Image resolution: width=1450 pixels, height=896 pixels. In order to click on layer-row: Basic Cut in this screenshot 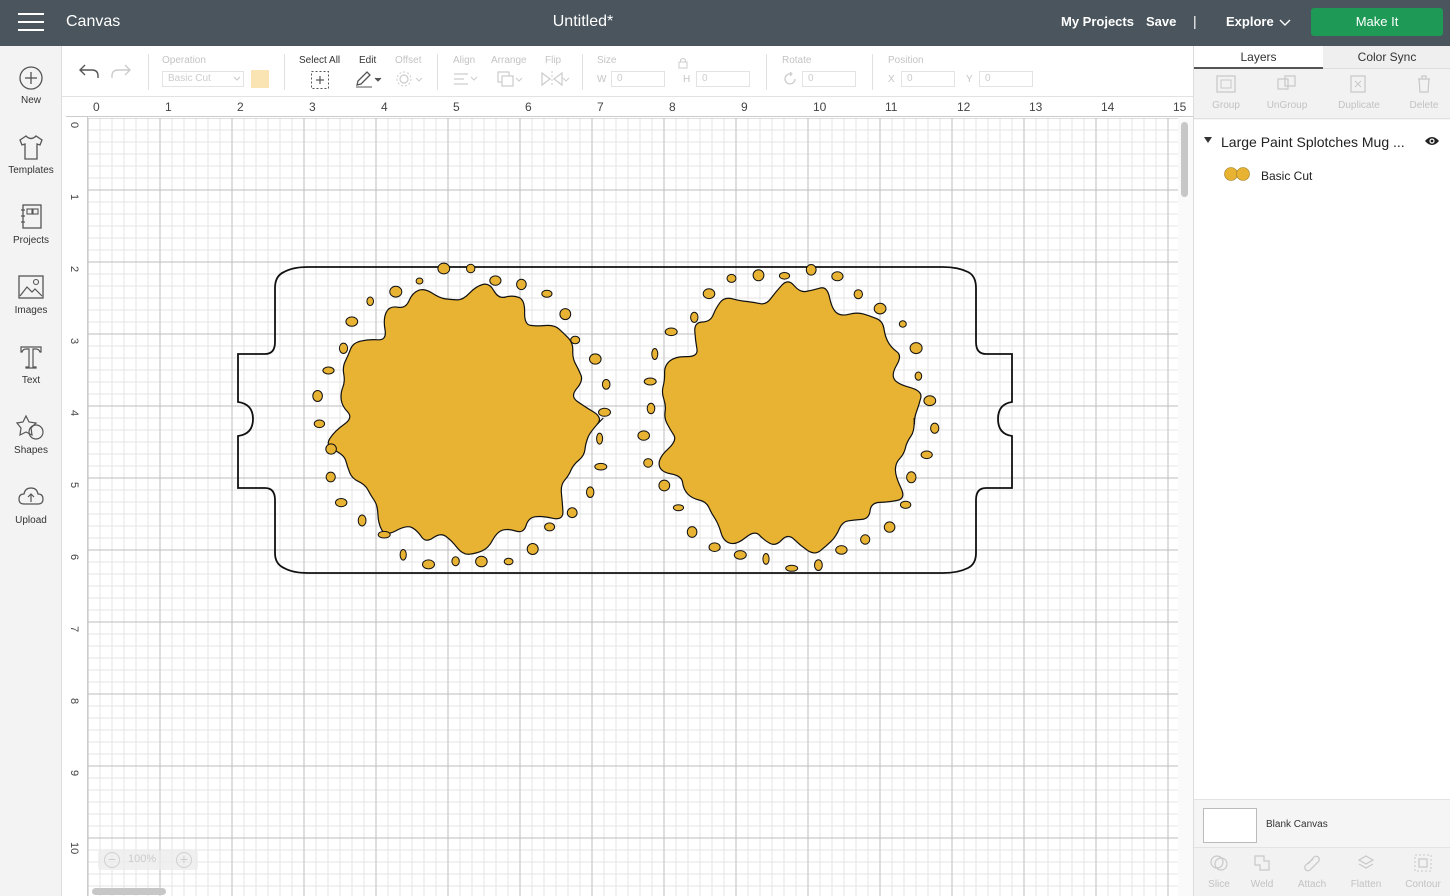, I will do `click(1322, 175)`.